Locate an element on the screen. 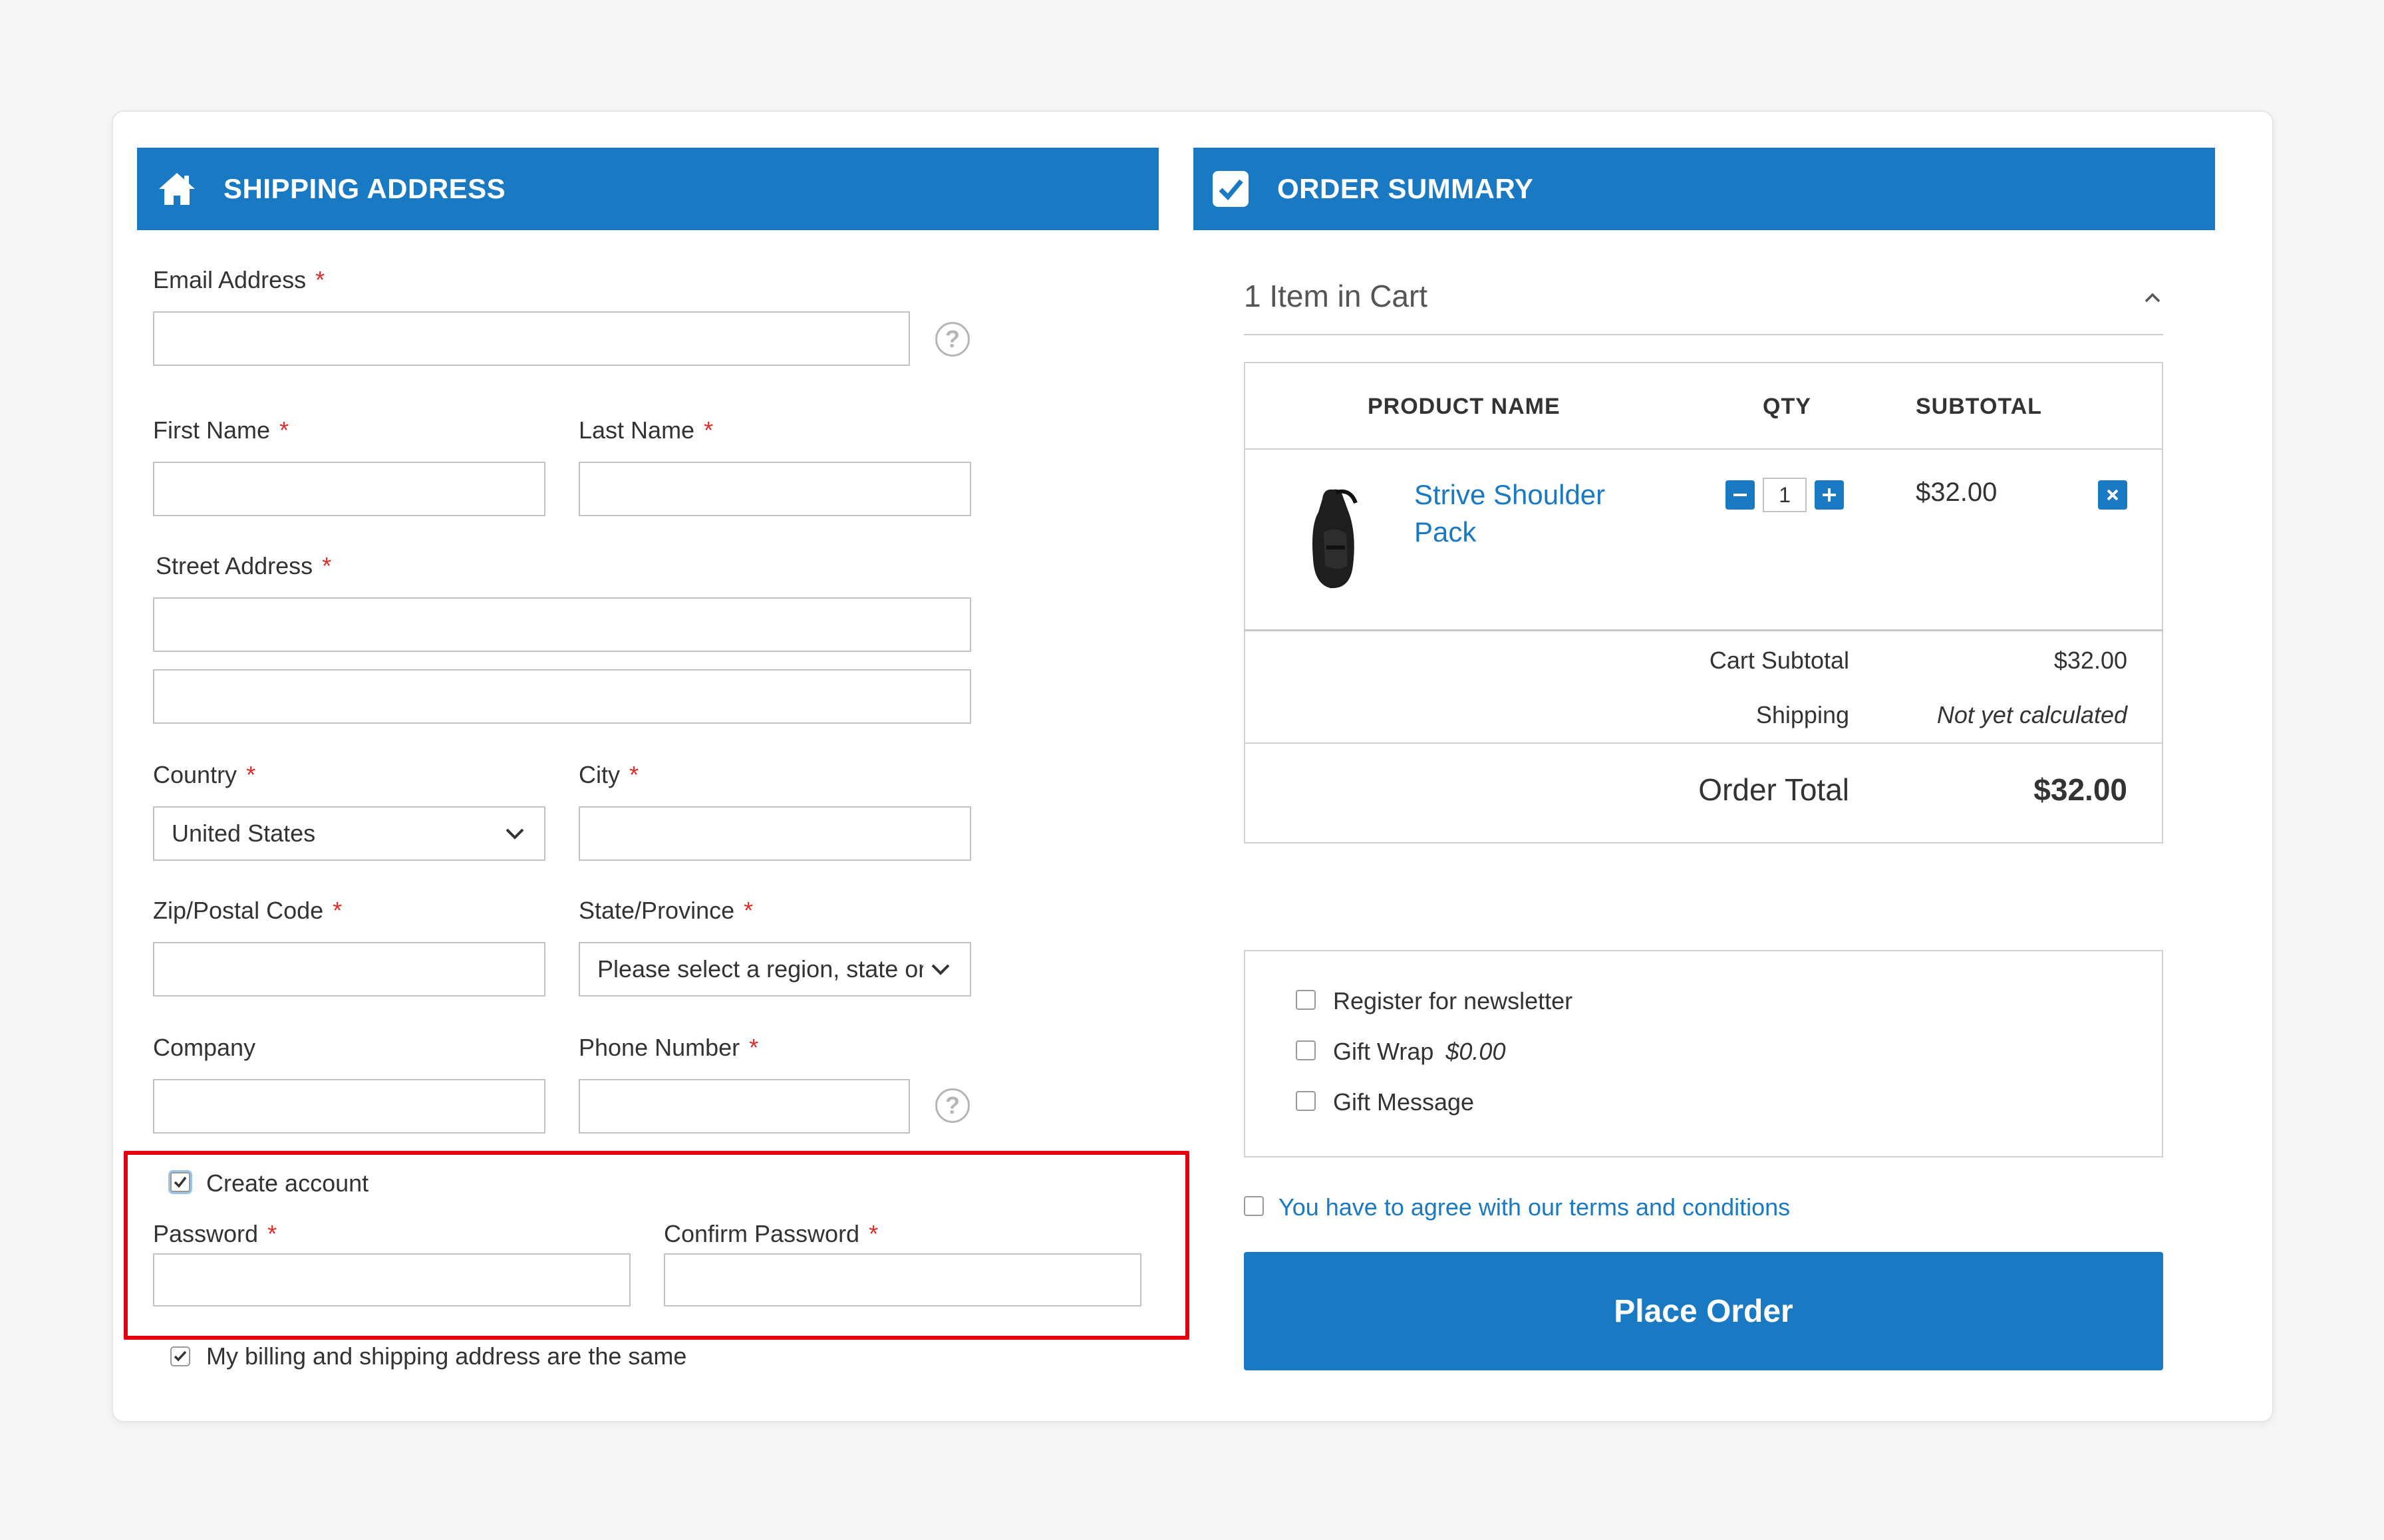 This screenshot has width=2384, height=1540. email-help-icon: ? is located at coordinates (952, 339).